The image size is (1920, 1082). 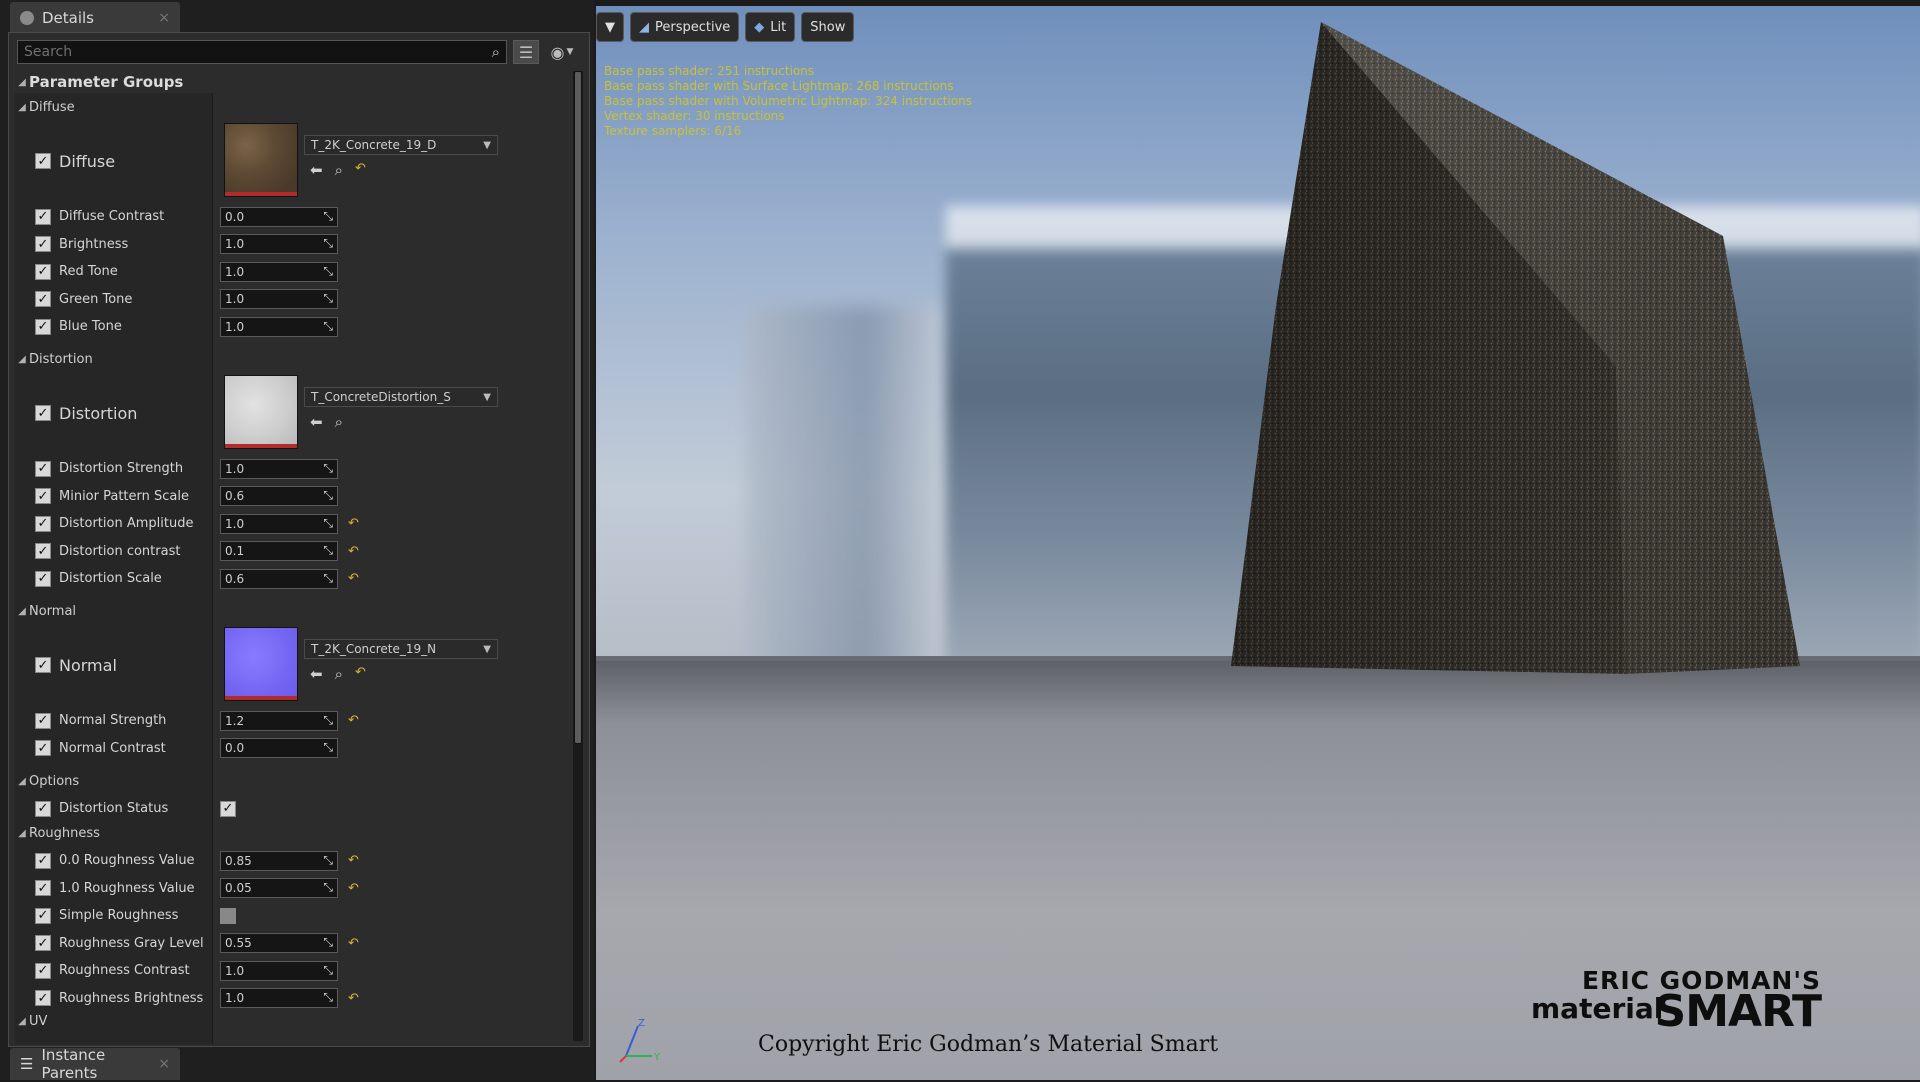 I want to click on category-options: ◢ Options, so click(x=294, y=781).